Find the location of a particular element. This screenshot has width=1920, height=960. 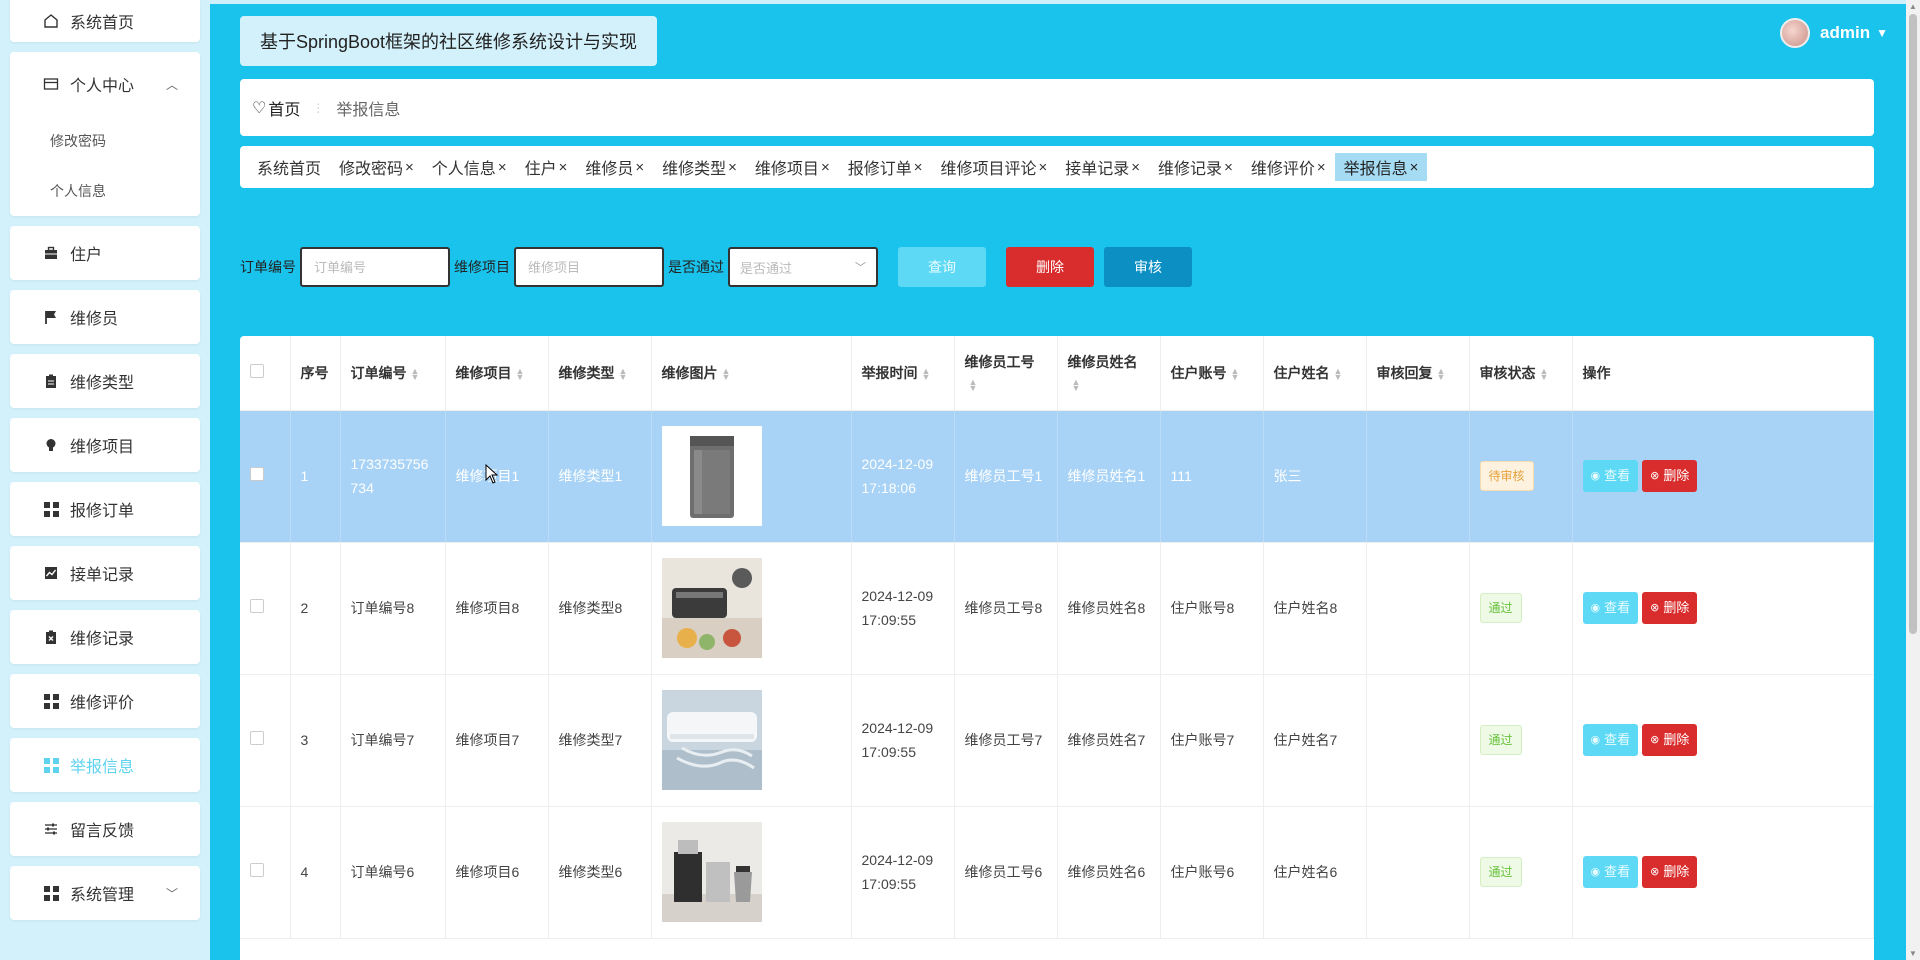

tab-repair-projects: 维修项目 × is located at coordinates (792, 167).